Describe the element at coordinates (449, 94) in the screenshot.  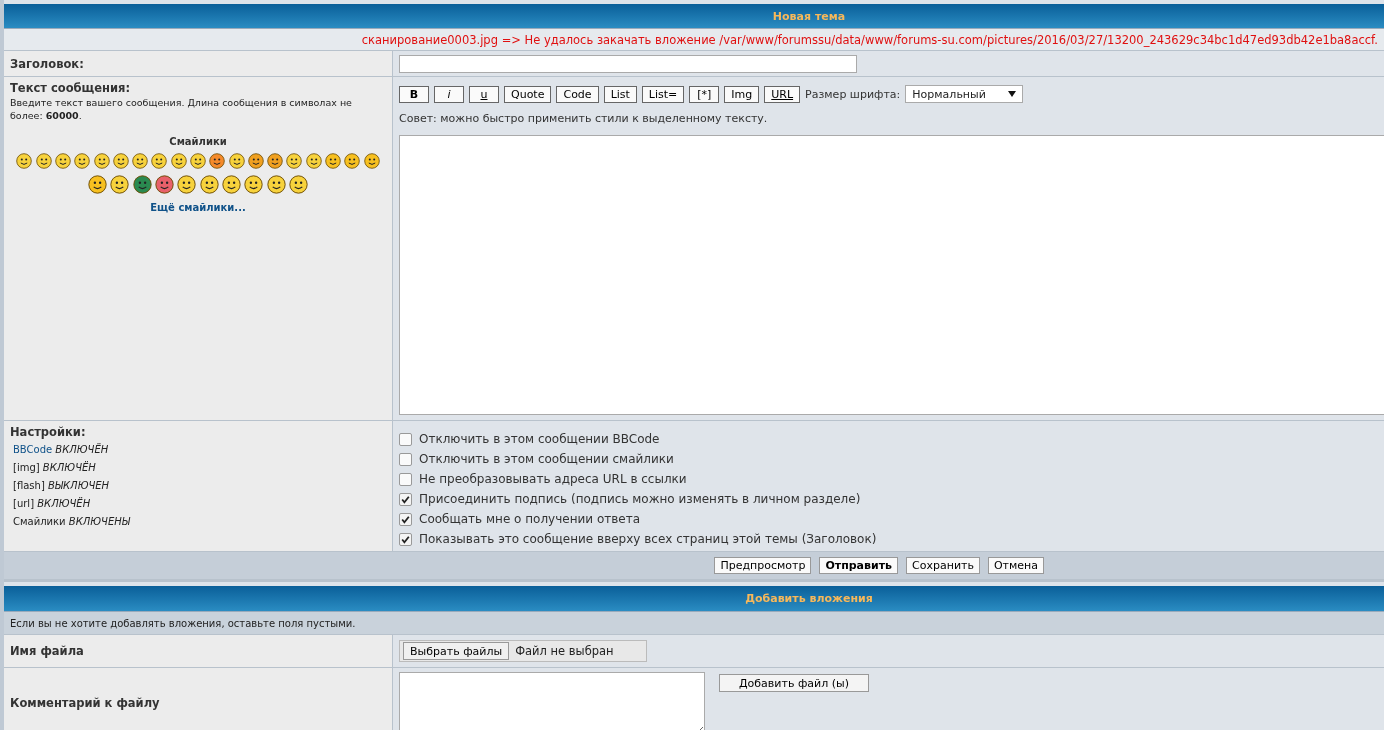
I see `format-button: i` at that location.